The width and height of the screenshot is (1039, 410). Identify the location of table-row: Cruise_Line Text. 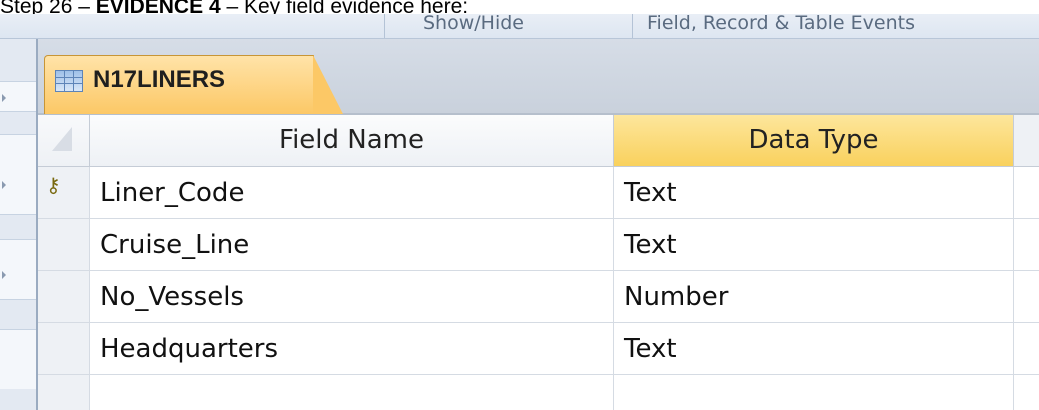
(538, 245).